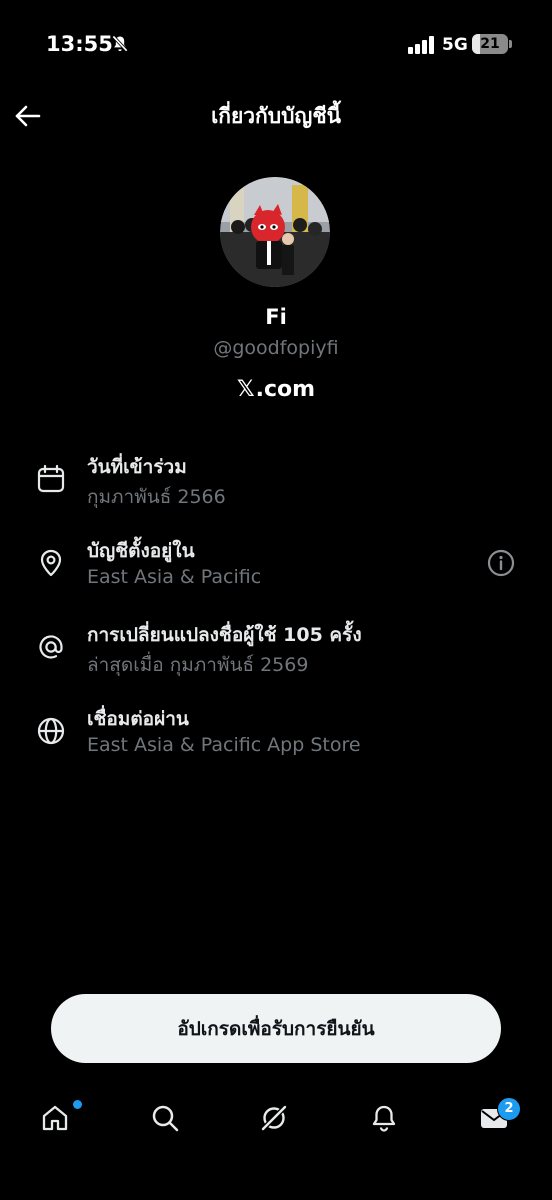 Image resolution: width=552 pixels, height=1200 pixels. What do you see at coordinates (51, 731) in the screenshot?
I see `globe-icon` at bounding box center [51, 731].